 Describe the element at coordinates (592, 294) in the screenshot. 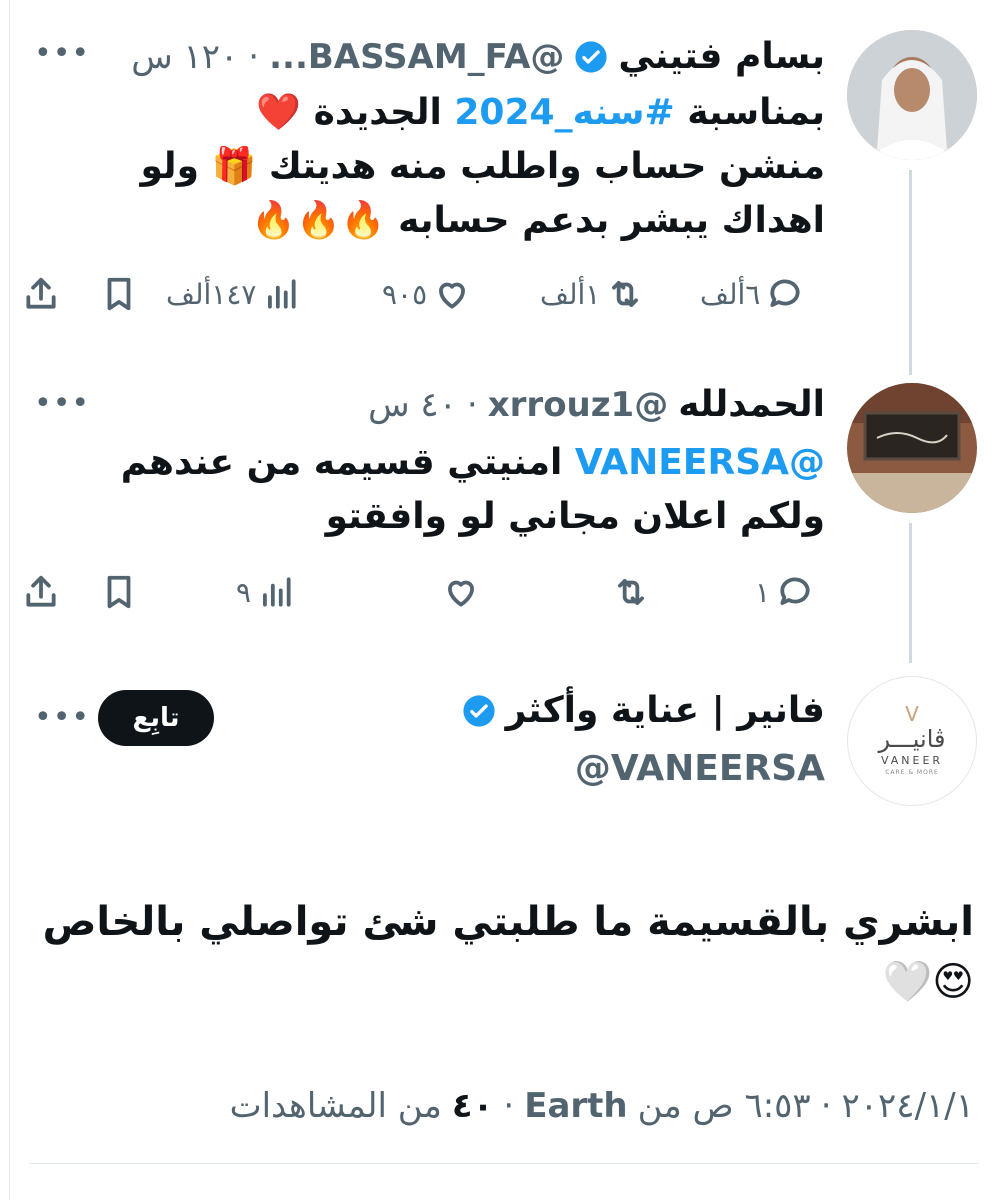

I see `retweet-button: ١ألف` at that location.